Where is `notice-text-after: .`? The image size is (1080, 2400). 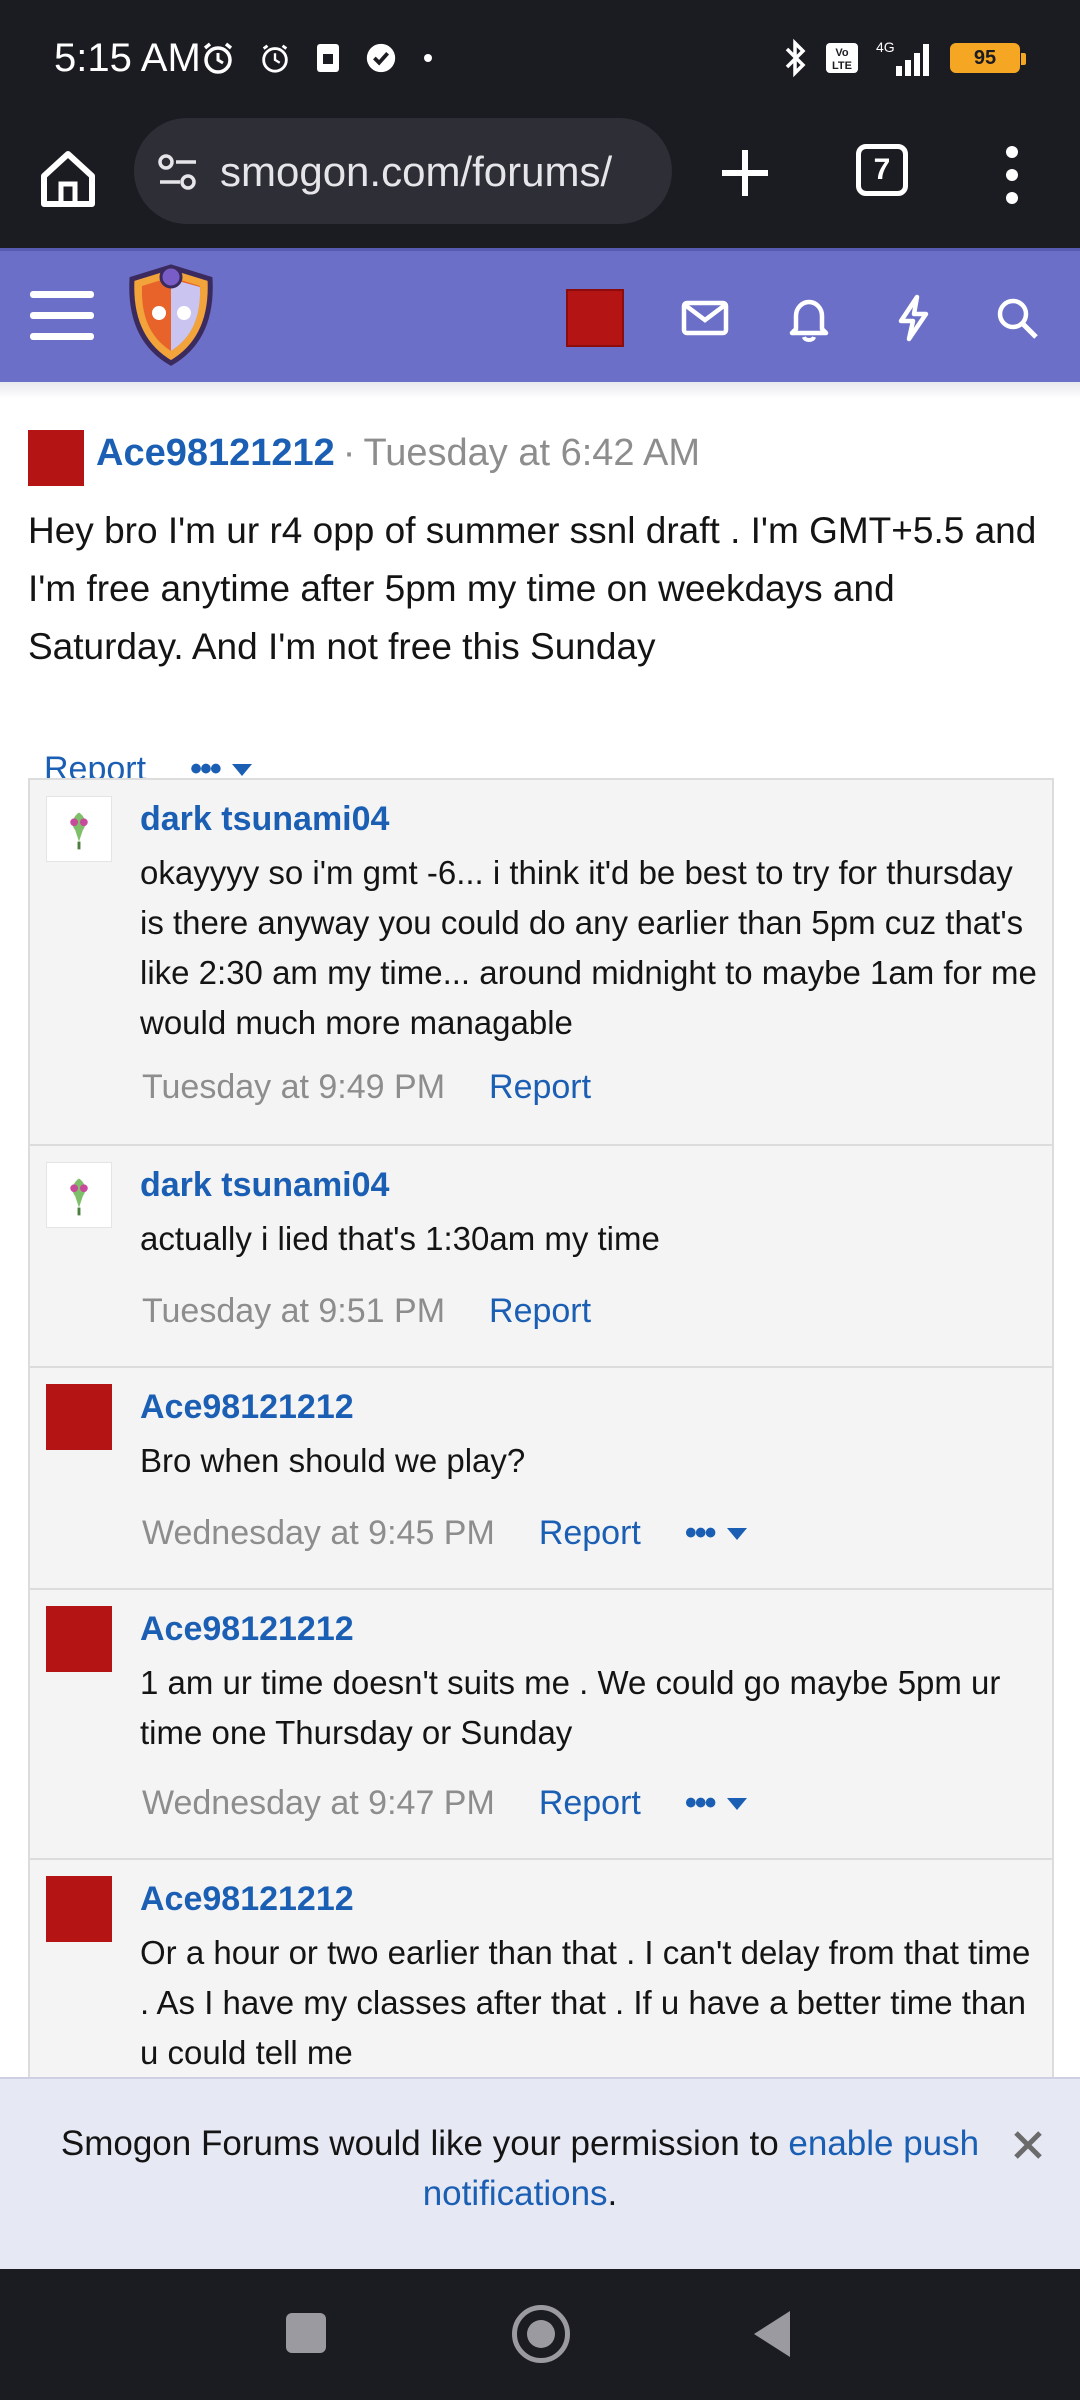 notice-text-after: . is located at coordinates (612, 2193).